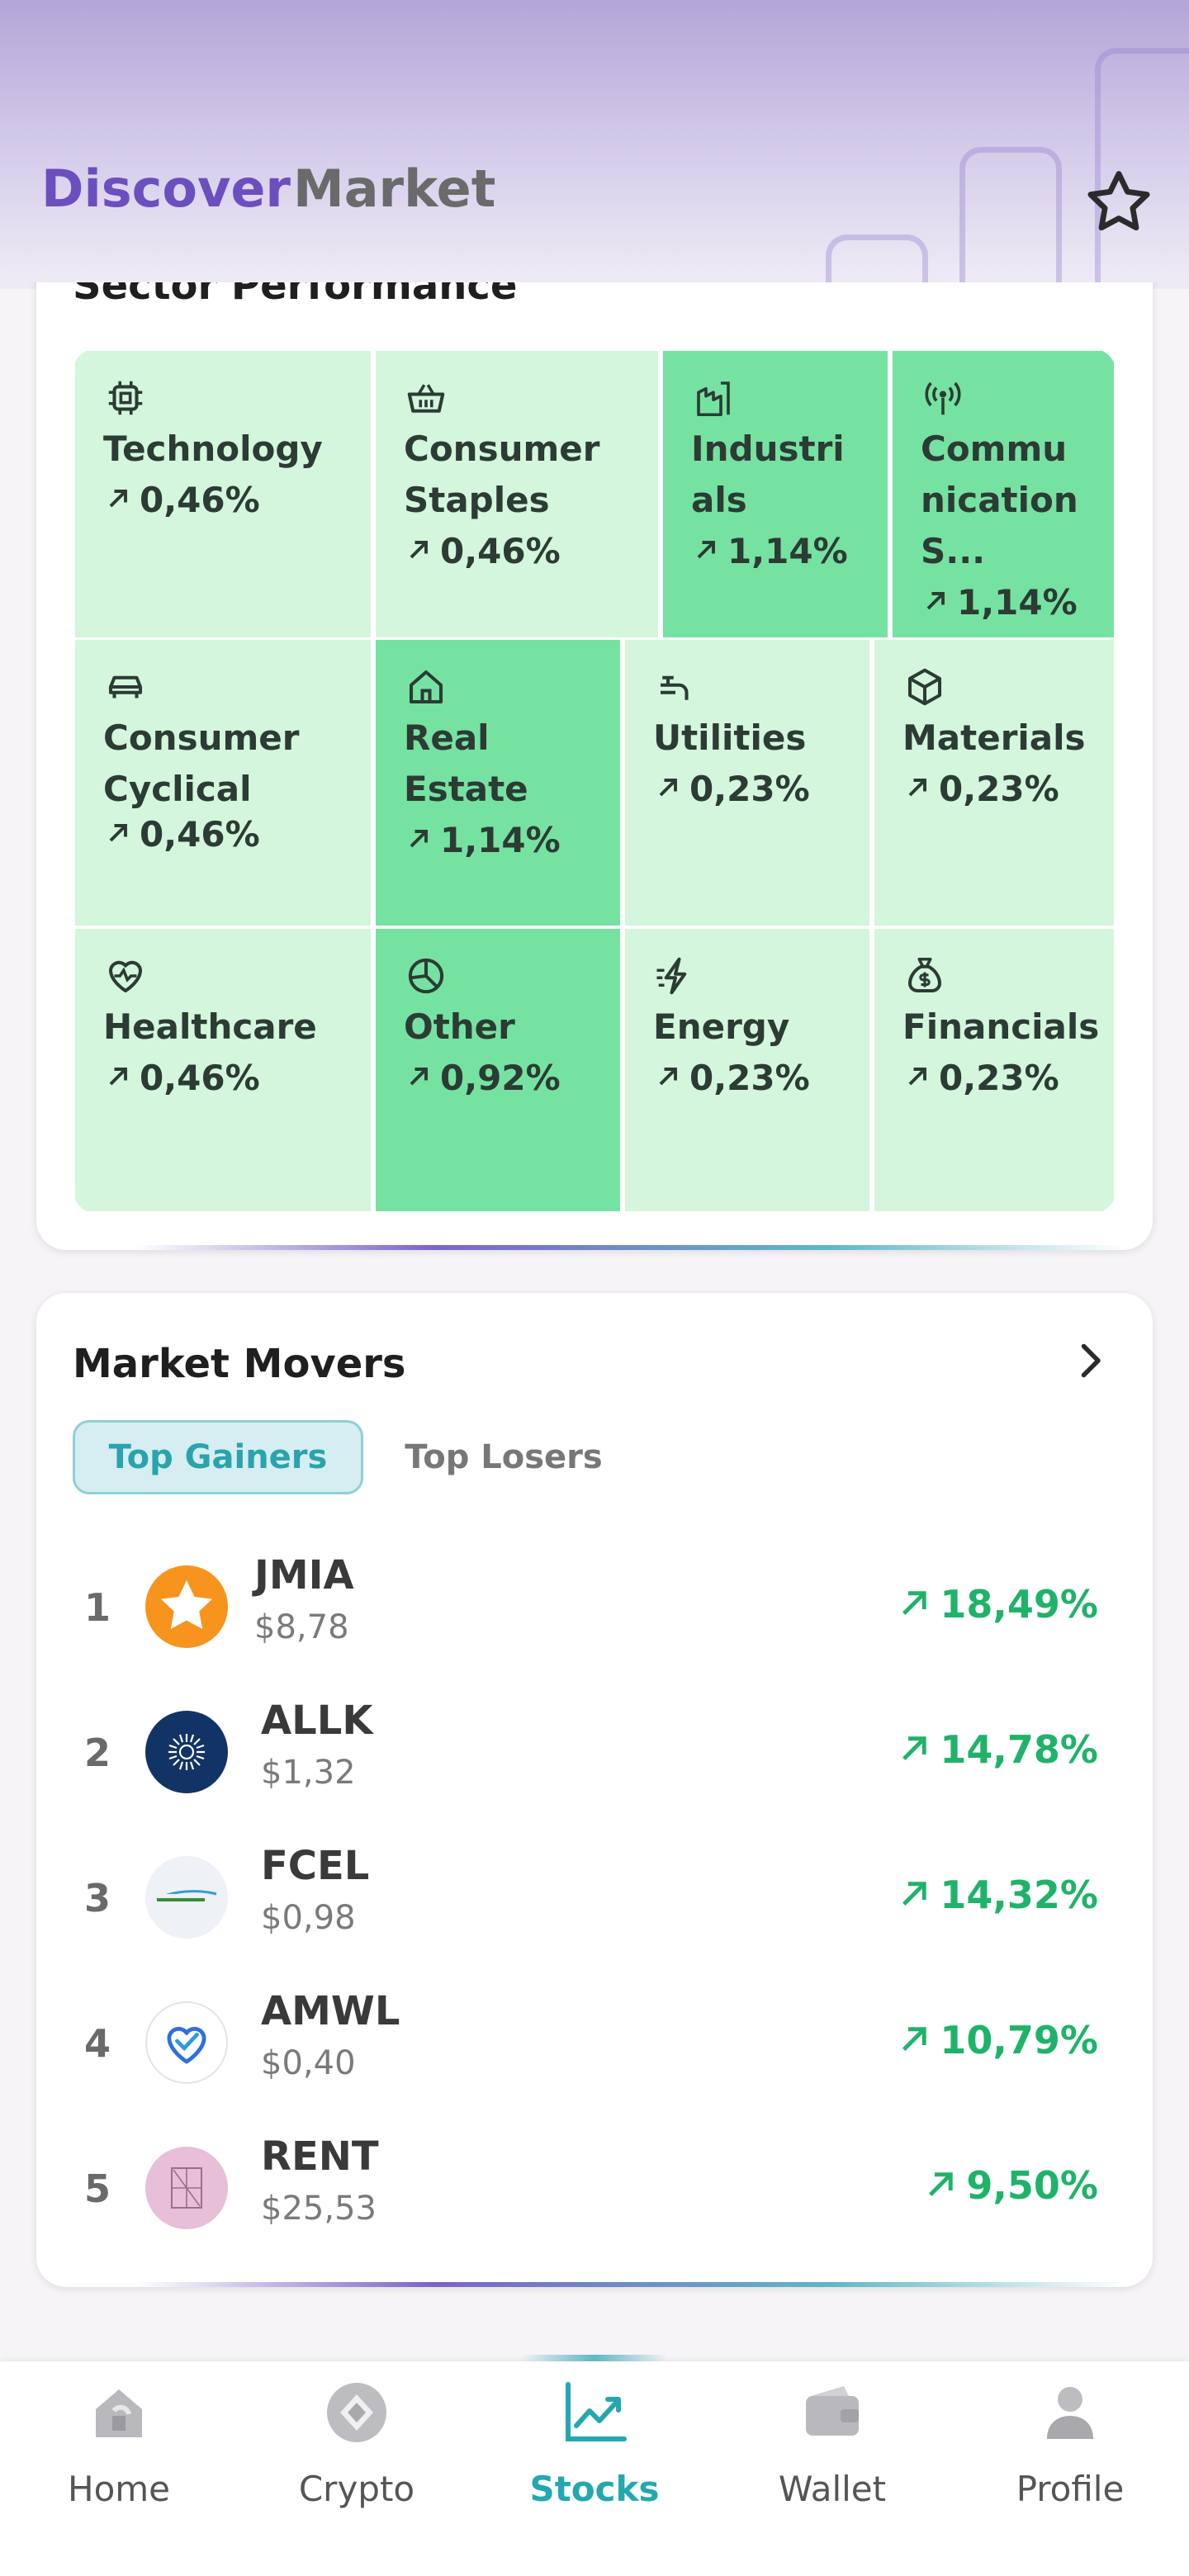 The image size is (1189, 2576). Describe the element at coordinates (594, 1607) in the screenshot. I see `mover-row: 1 JMIA $8,78 18,49%` at that location.